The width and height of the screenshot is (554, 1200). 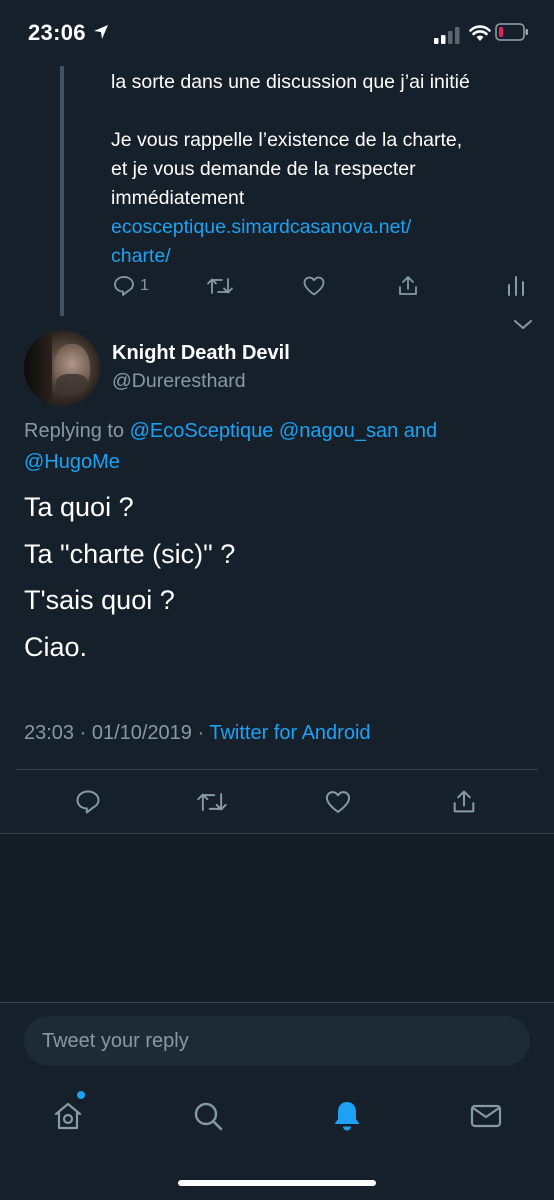 I want to click on author-name: Knight Death Devil, so click(x=201, y=353).